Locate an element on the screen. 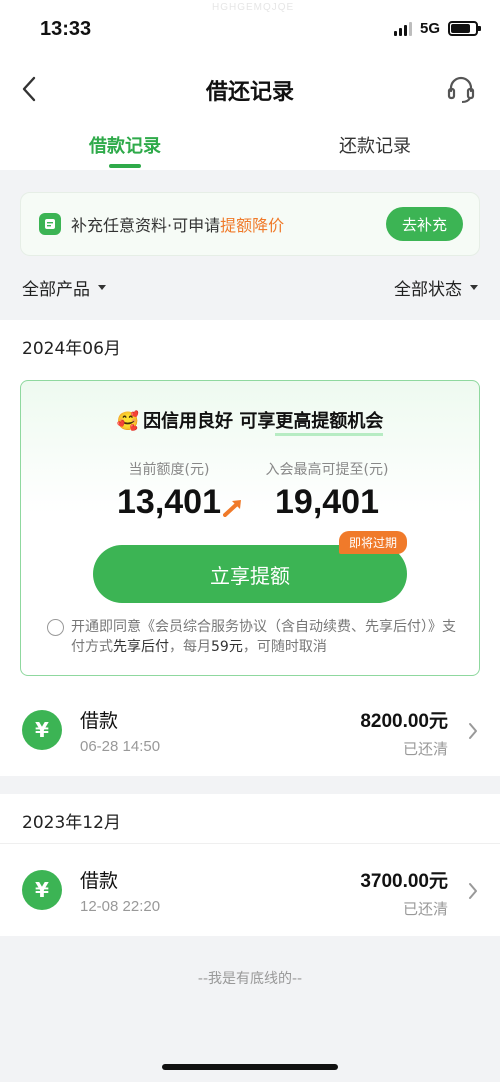 This screenshot has width=500, height=1082. arrow-up-right-icon is located at coordinates (232, 508).